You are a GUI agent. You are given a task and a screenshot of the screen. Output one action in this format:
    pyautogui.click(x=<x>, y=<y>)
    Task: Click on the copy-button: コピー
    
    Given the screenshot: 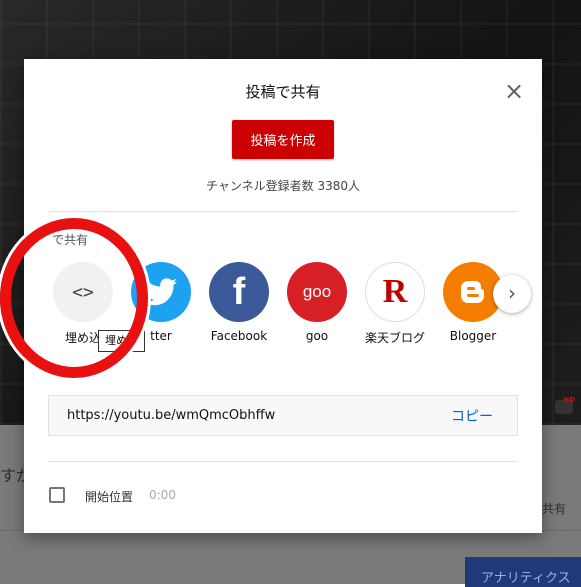 What is the action you would take?
    pyautogui.click(x=472, y=416)
    